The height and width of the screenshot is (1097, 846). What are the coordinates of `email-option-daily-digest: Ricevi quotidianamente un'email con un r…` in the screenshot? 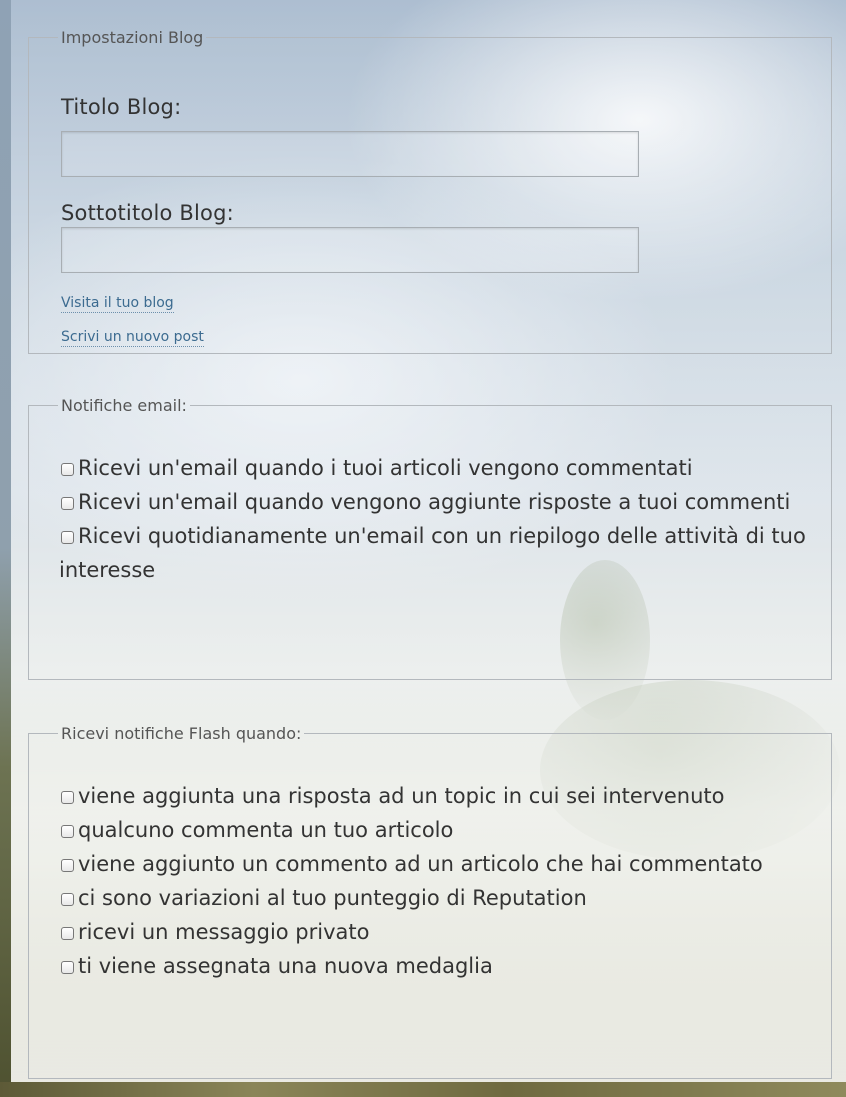 It's located at (434, 553).